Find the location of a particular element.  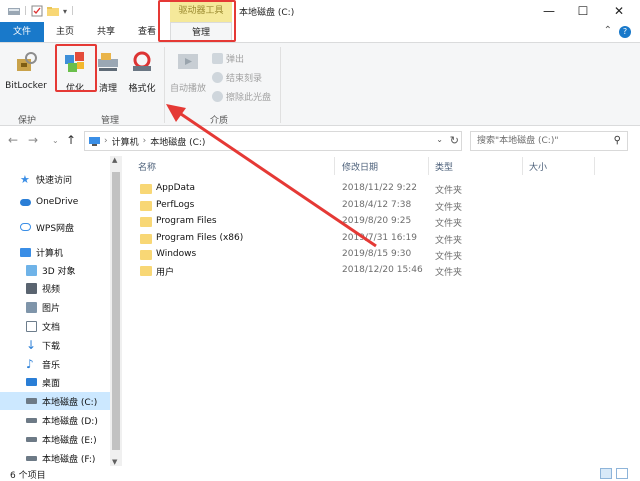

table-row: AppData 2018/11/22 9:22 文件夹 is located at coordinates (332, 189).